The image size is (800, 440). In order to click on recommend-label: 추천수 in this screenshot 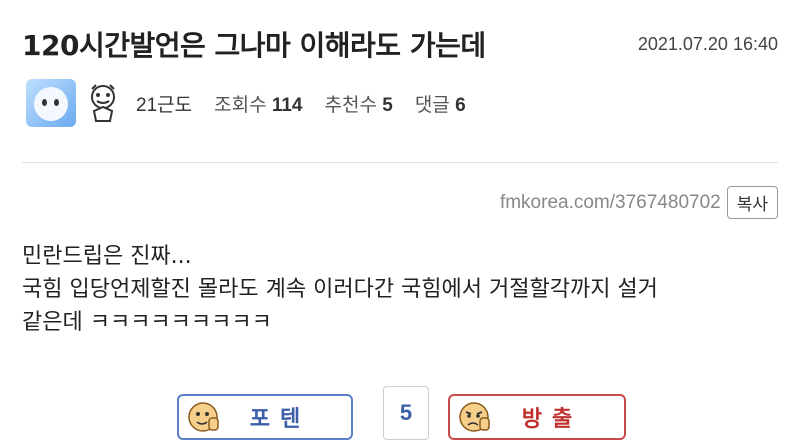, I will do `click(350, 105)`.